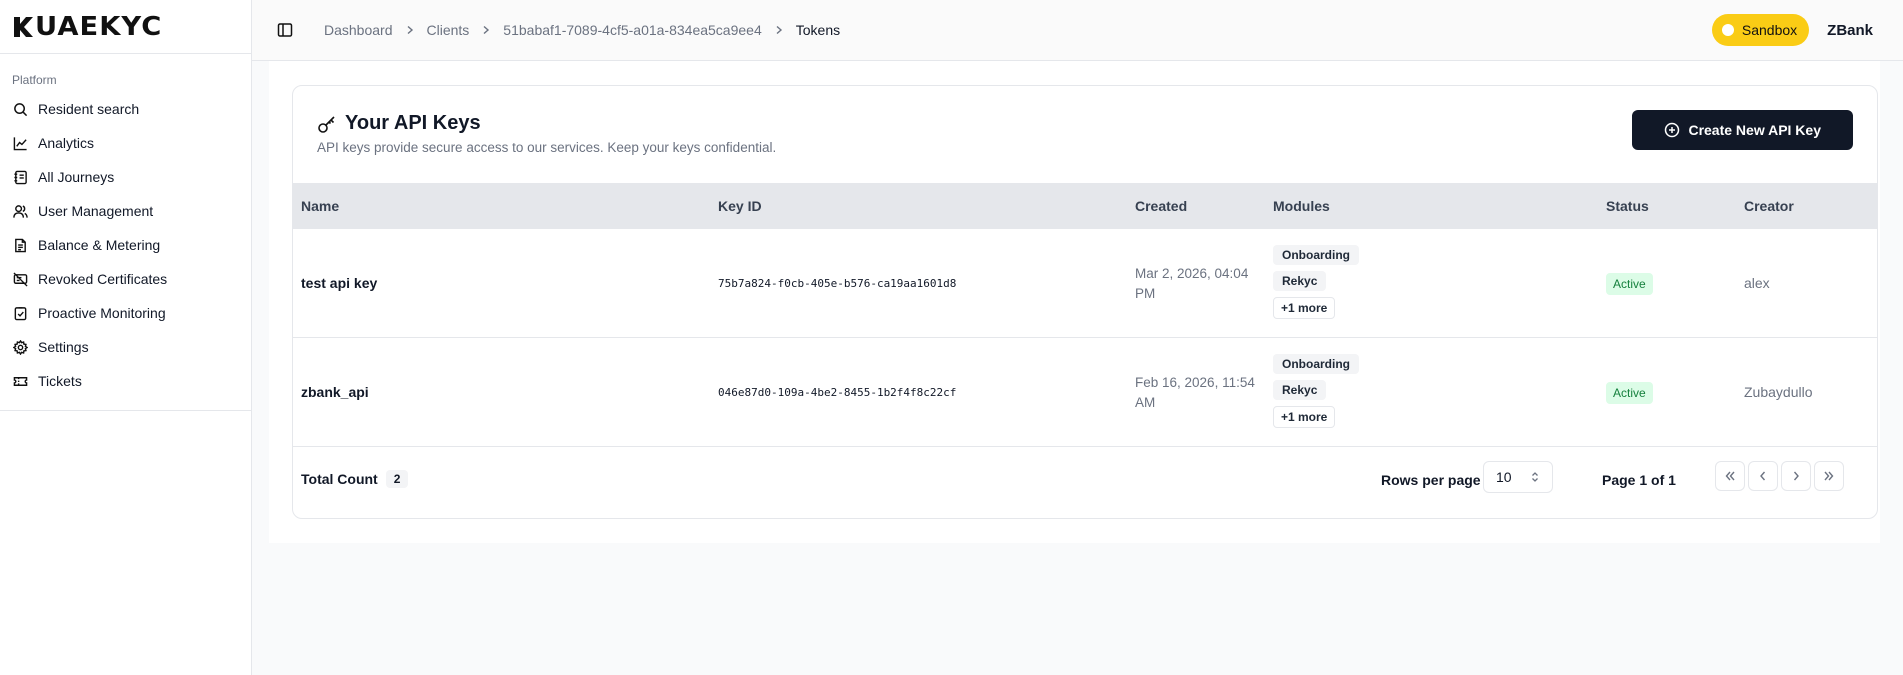  Describe the element at coordinates (1627, 206) in the screenshot. I see `column-header-status: Status` at that location.